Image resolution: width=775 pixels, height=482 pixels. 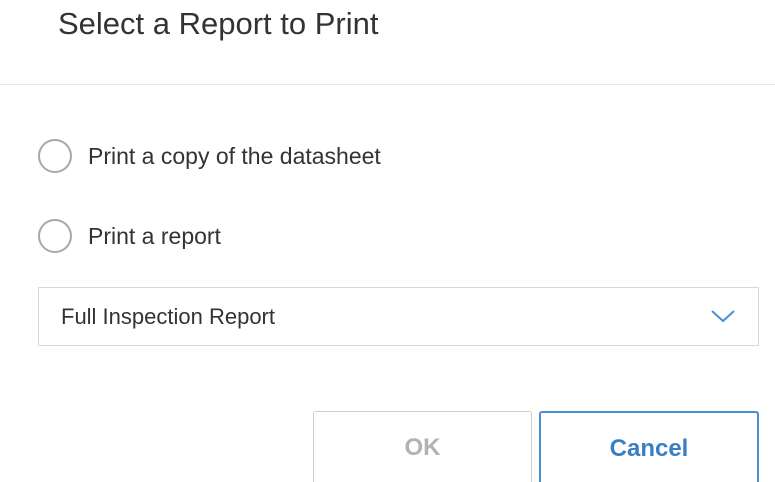 I want to click on report-select-dropdown: Full Inspection Report, so click(x=398, y=316).